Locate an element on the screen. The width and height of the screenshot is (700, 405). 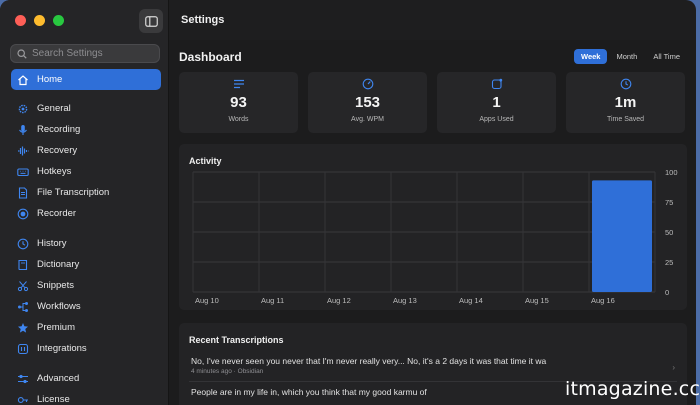
x-tick-label: Aug 14 is located at coordinates (471, 300).